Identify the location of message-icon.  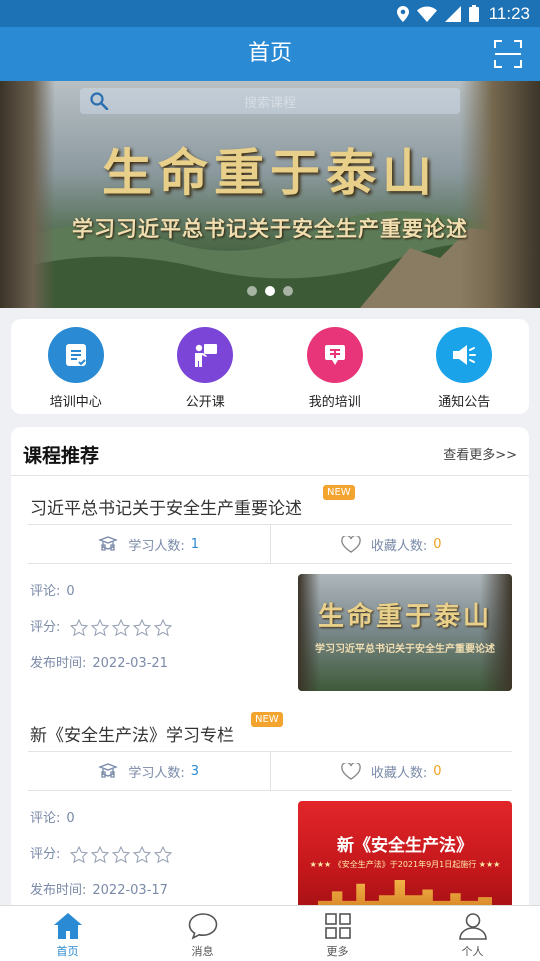
(203, 926).